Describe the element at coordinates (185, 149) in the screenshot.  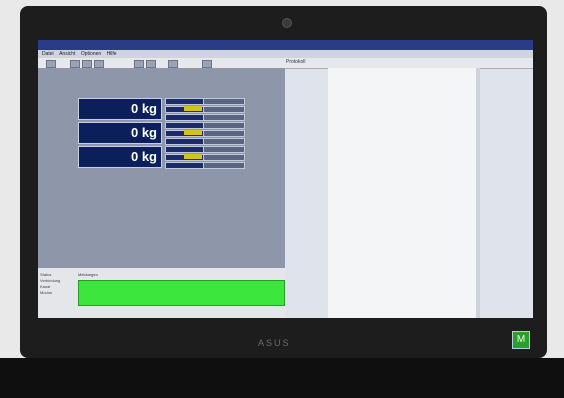
I see `scale-3-bar-a` at that location.